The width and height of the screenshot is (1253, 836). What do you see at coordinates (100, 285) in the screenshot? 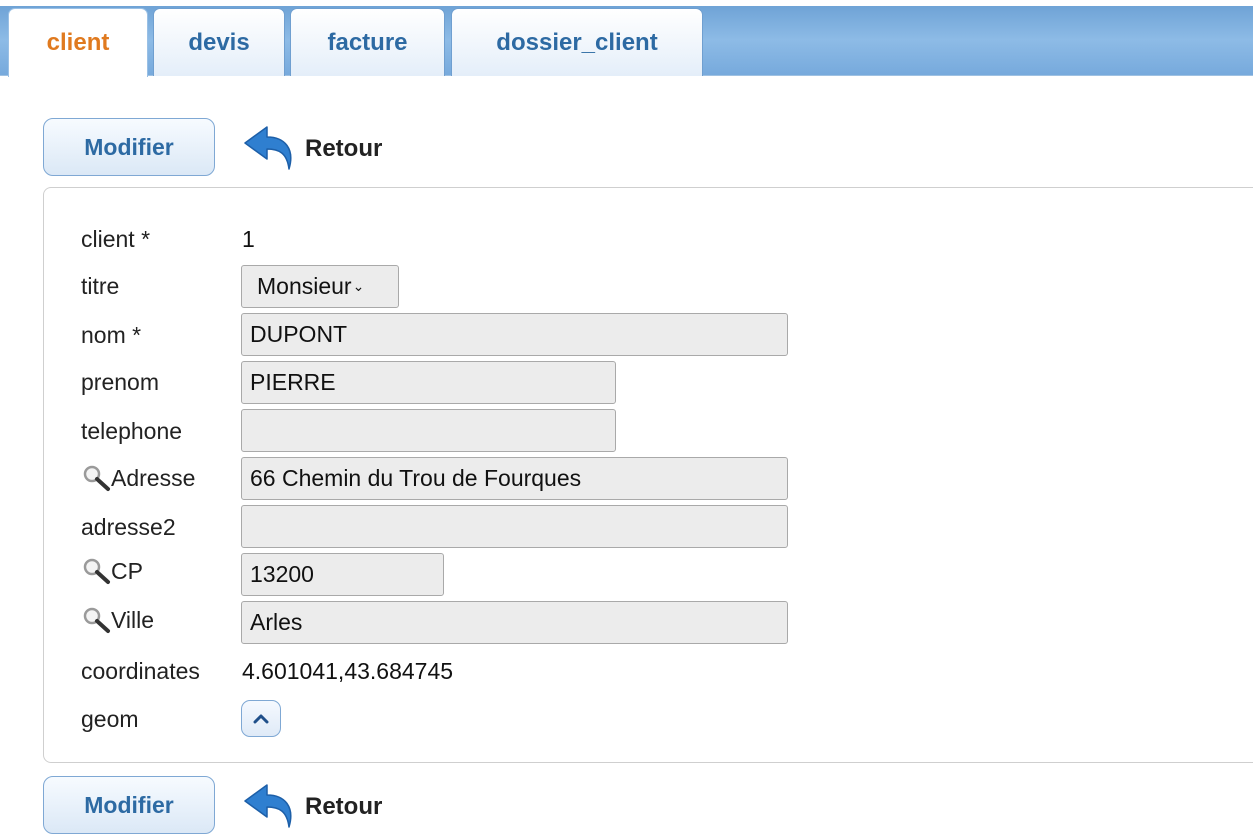
I see `titre-label: titre` at bounding box center [100, 285].